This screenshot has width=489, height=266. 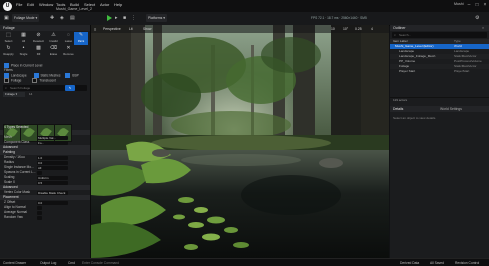 I want to click on project-name: Mushi, so click(x=459, y=4).